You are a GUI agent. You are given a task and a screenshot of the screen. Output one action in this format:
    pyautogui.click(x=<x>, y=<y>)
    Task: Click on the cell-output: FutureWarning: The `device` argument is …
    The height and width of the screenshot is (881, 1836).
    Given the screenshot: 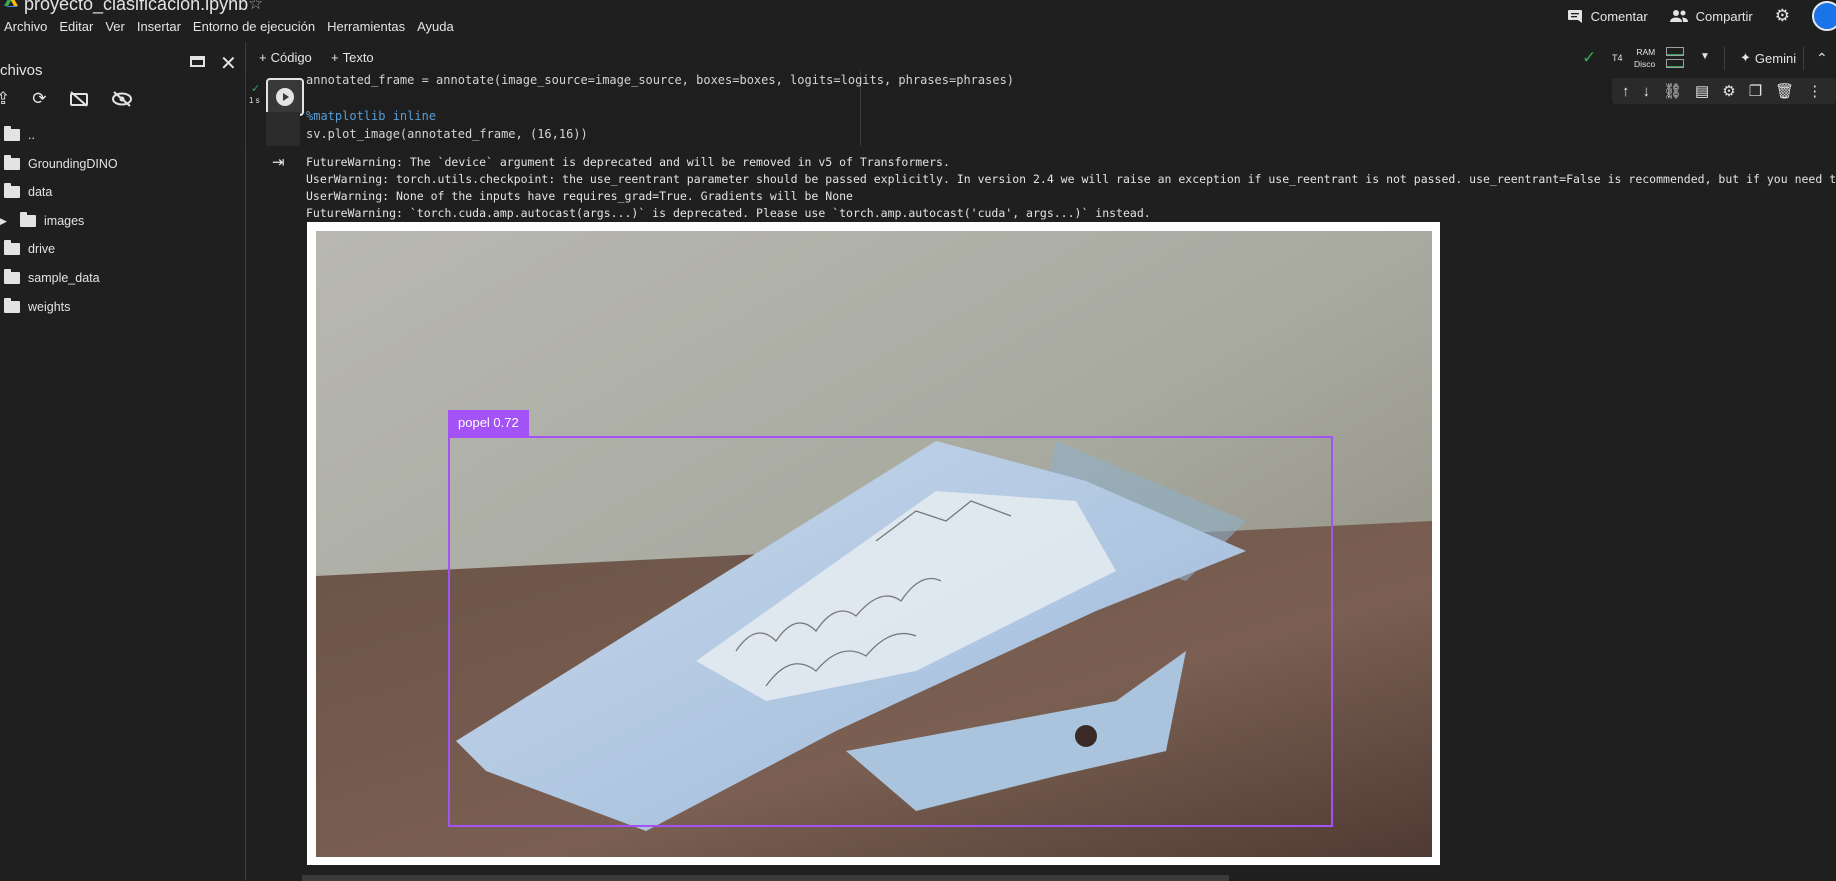 What is the action you would take?
    pyautogui.click(x=1071, y=188)
    